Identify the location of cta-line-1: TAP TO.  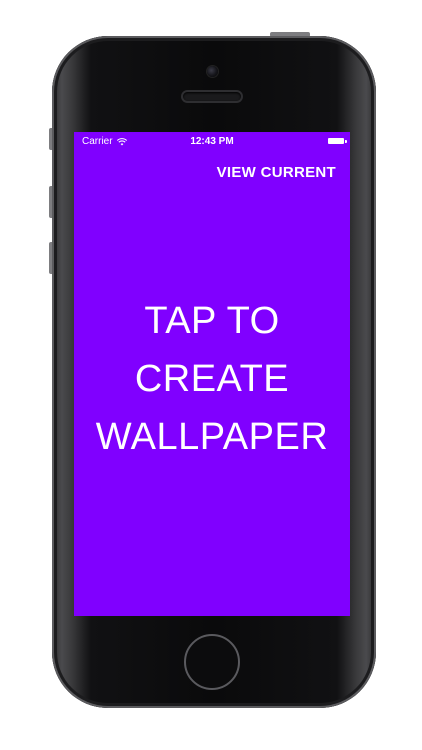
(212, 321).